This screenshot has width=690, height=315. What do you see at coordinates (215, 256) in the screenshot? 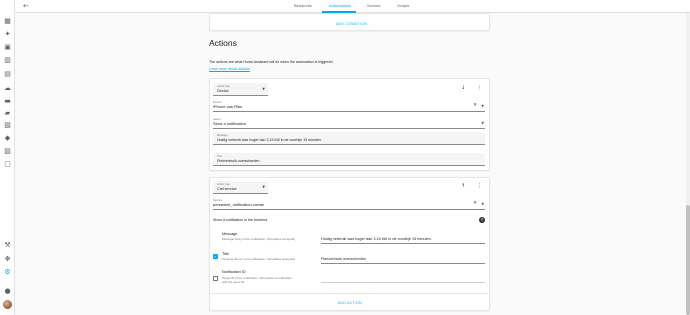
I see `title-checkbox: ✓` at bounding box center [215, 256].